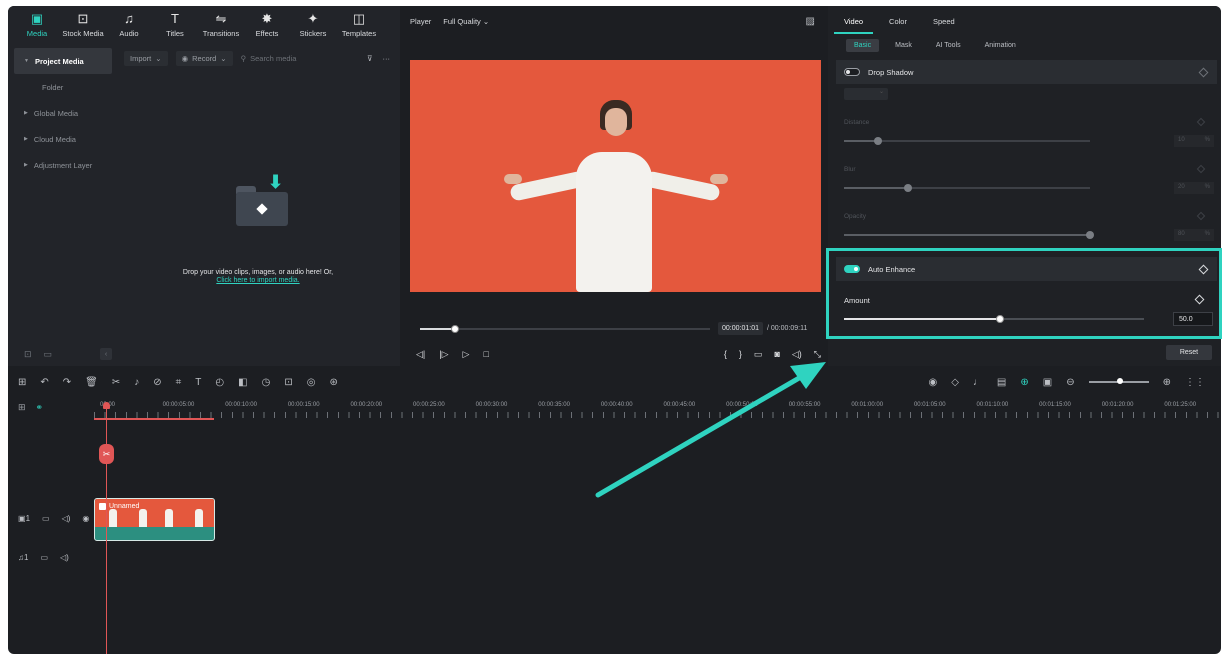 Image resolution: width=1226 pixels, height=656 pixels. I want to click on sidebar-item-folder: Folder, so click(63, 87).